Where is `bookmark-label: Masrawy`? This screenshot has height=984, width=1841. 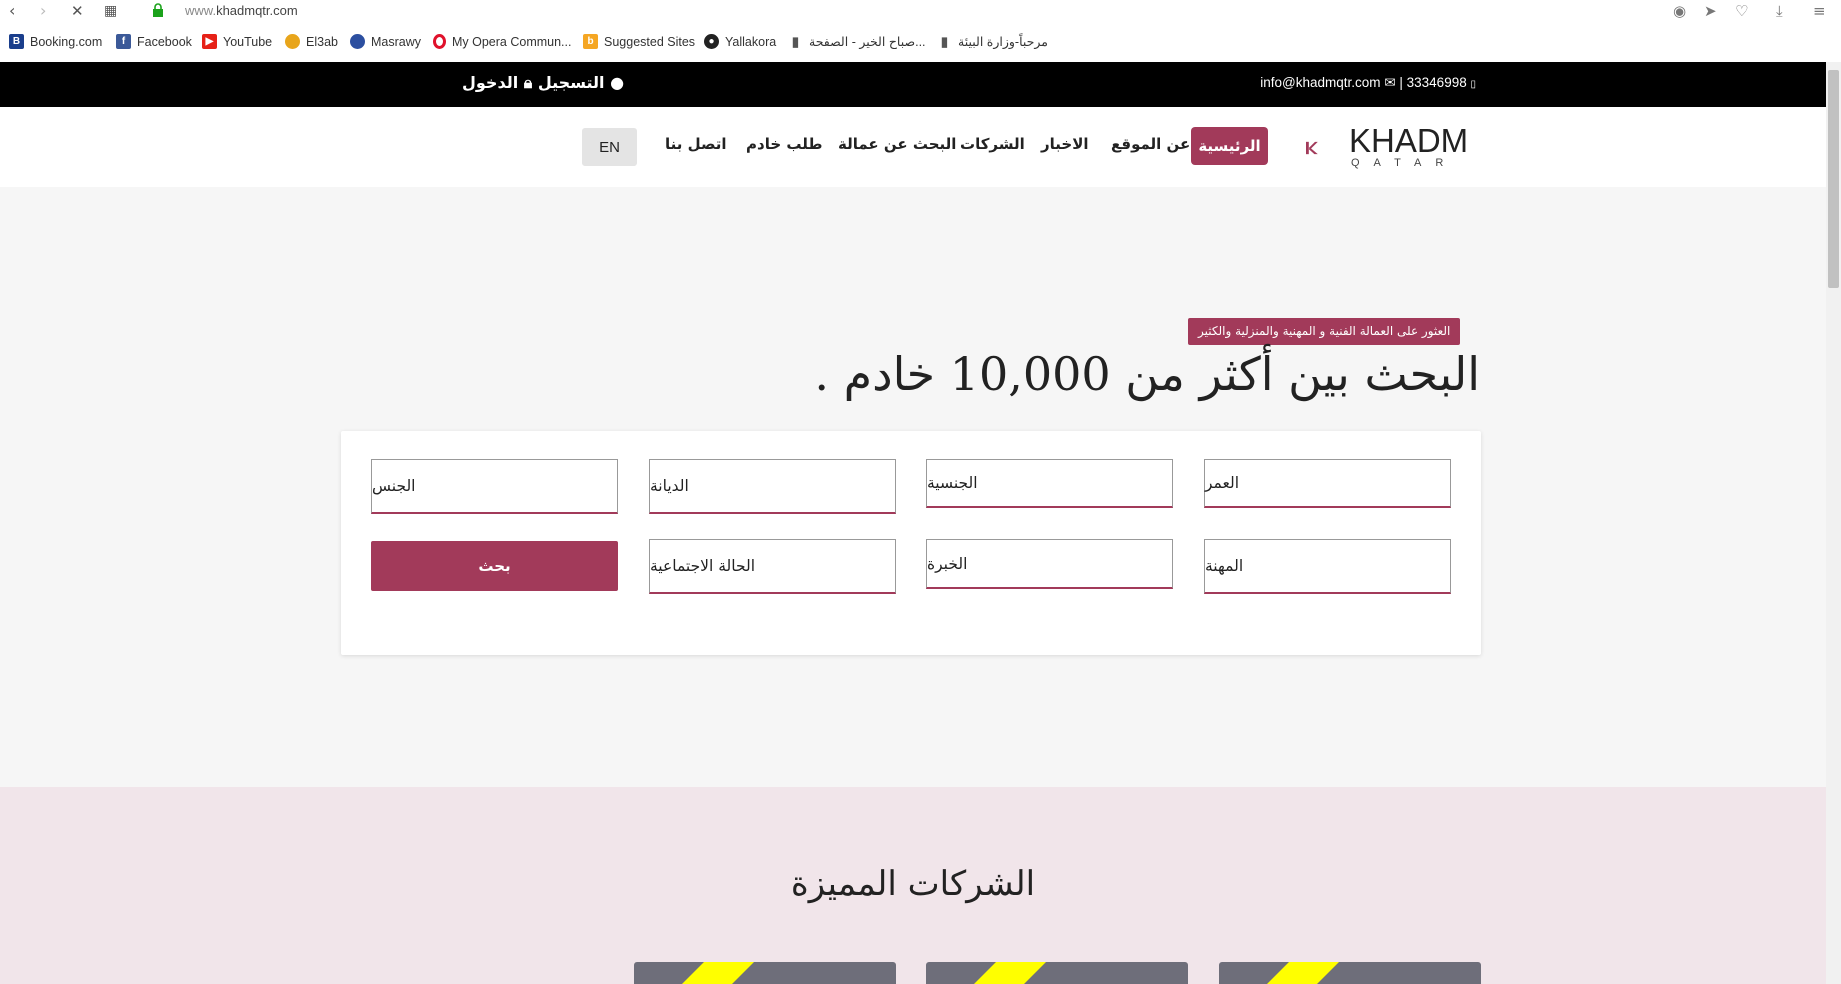 bookmark-label: Masrawy is located at coordinates (396, 41).